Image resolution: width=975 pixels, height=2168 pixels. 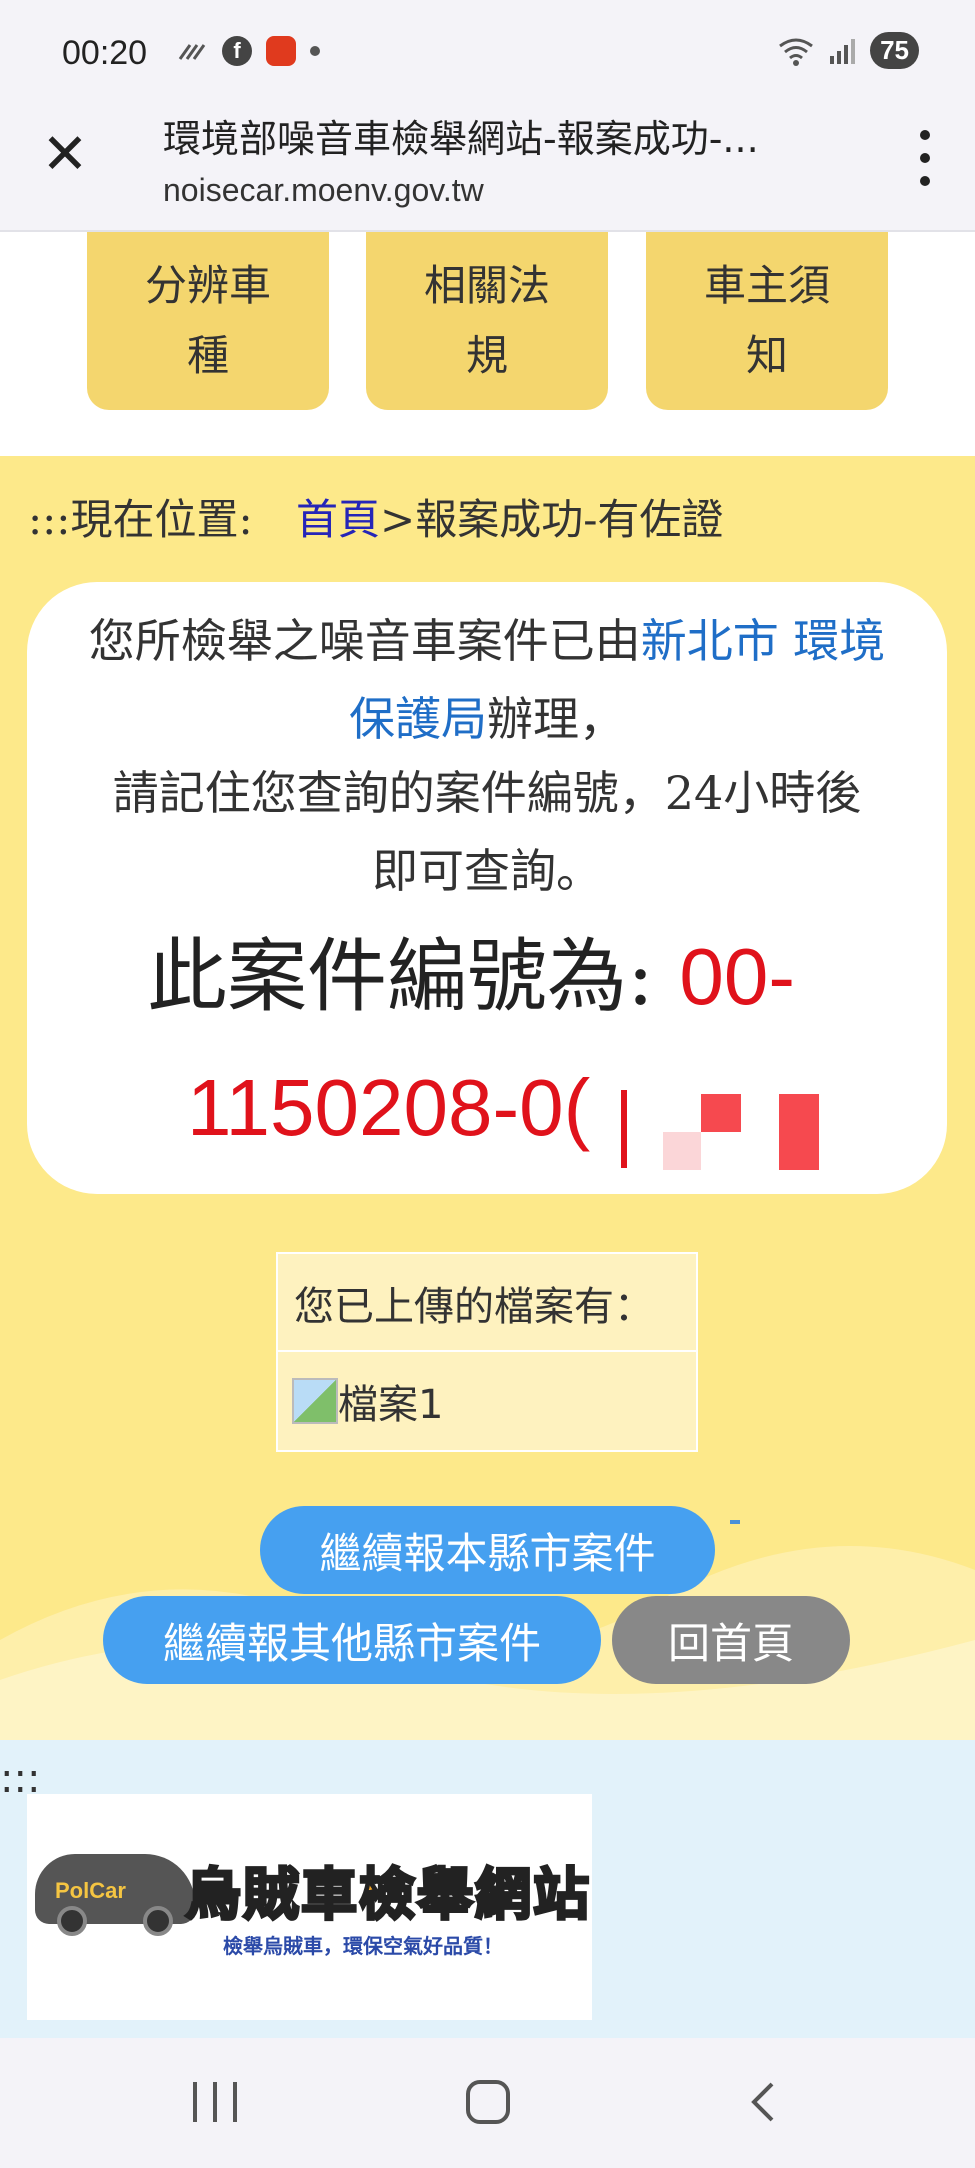 What do you see at coordinates (487, 321) in the screenshot?
I see `nav-regulations-button: 相關法規` at bounding box center [487, 321].